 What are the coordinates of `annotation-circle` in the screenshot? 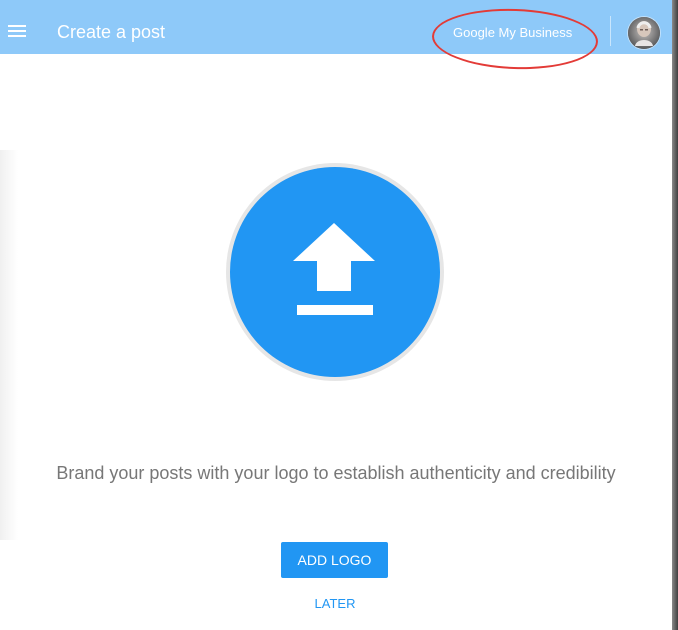 It's located at (515, 39).